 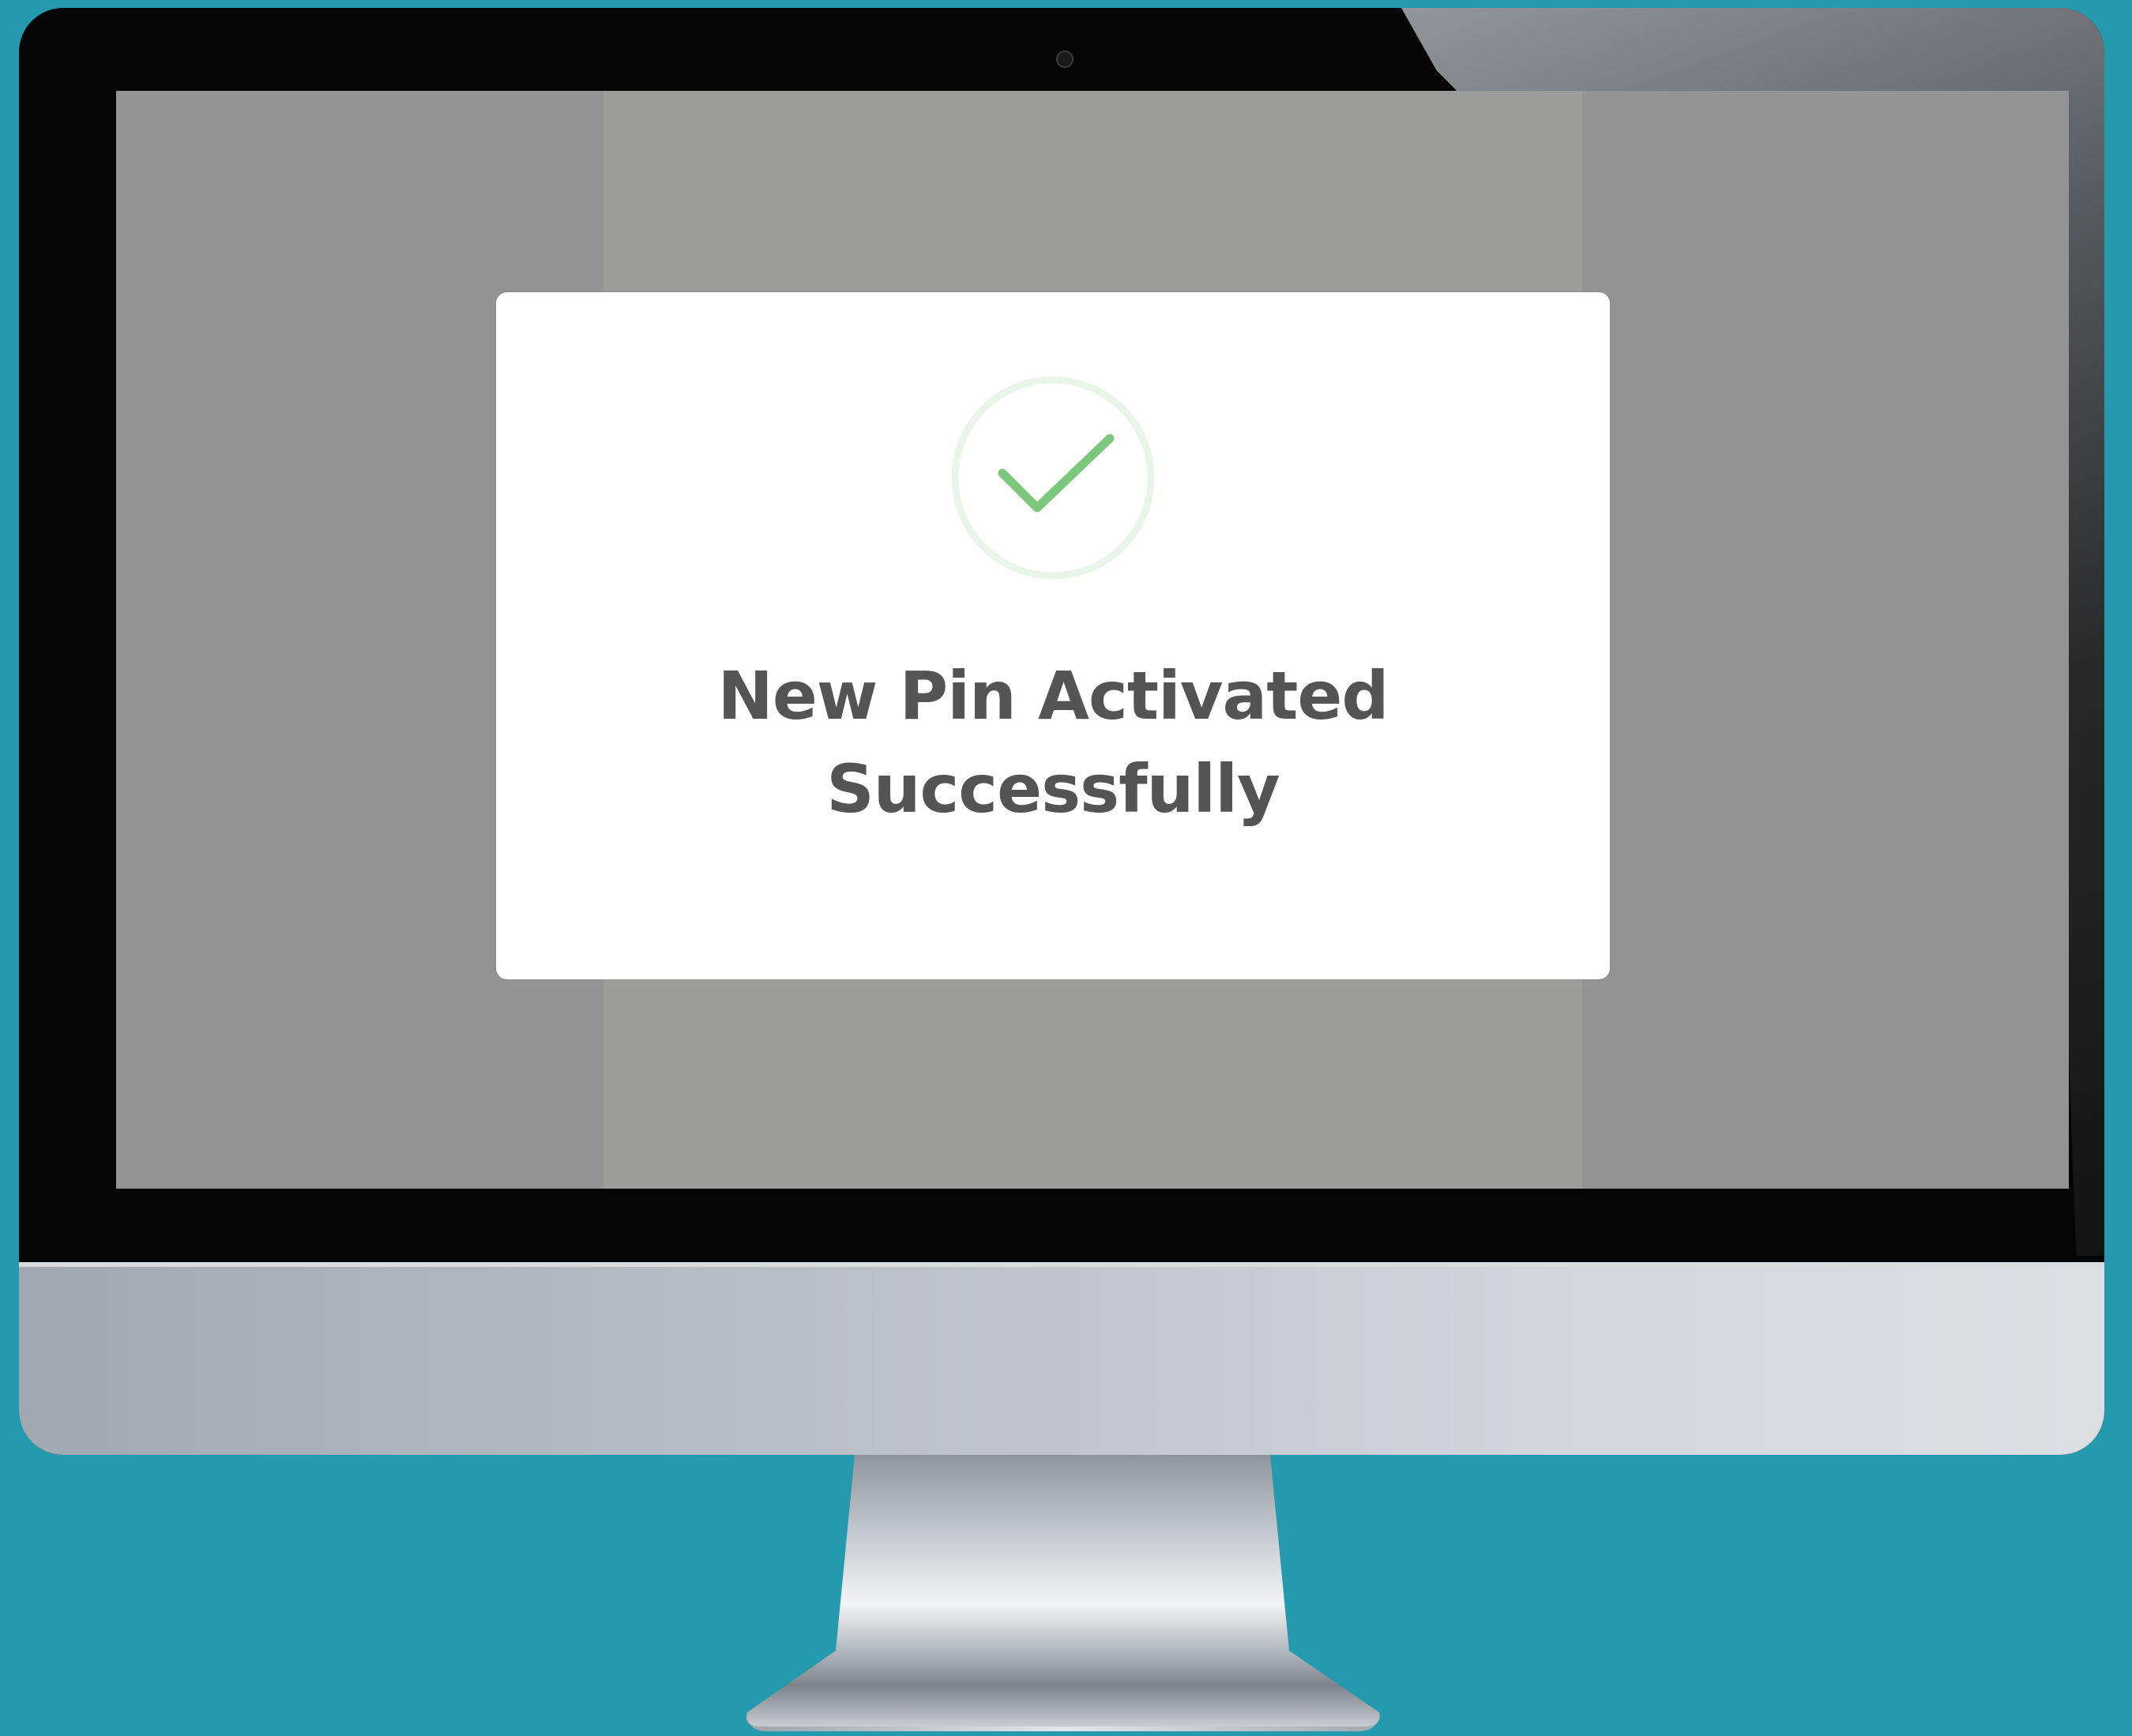 I want to click on camera-icon, so click(x=1065, y=59).